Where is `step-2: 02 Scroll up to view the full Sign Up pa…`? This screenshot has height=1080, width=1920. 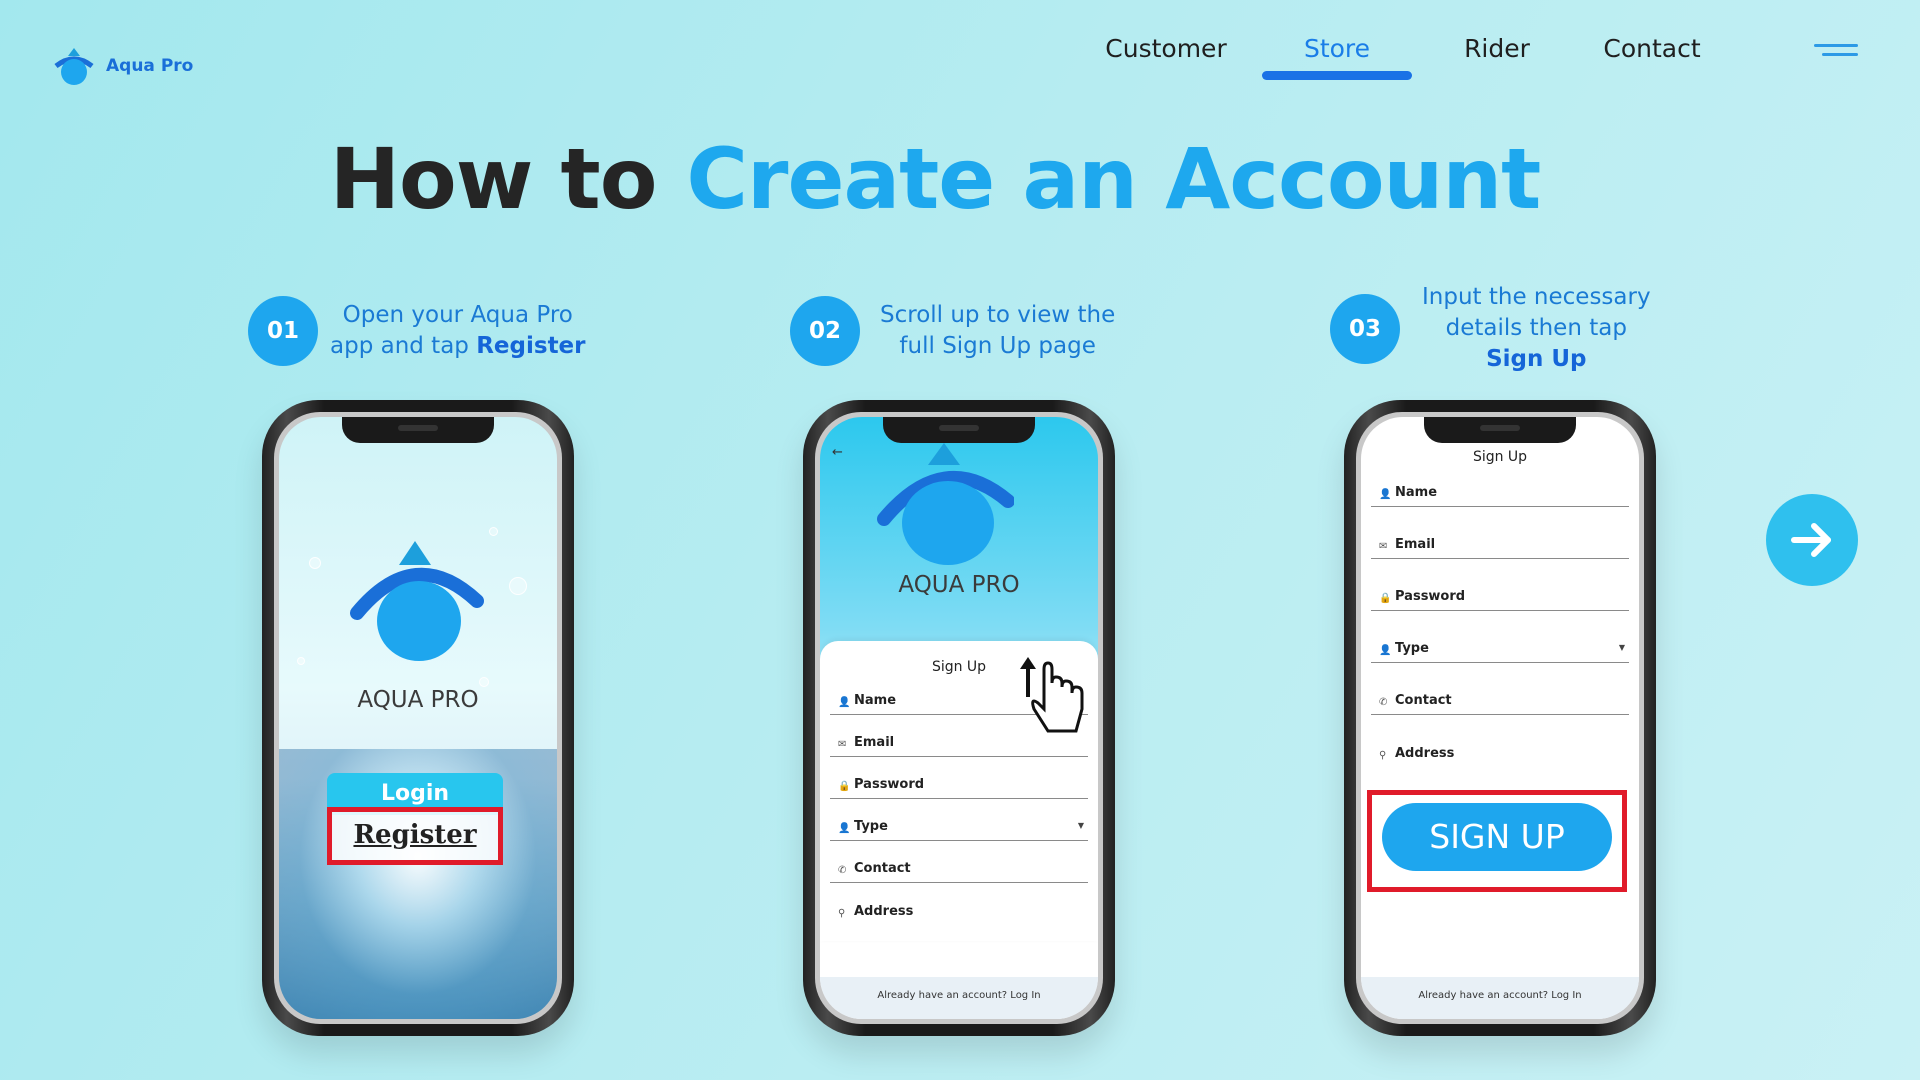 step-2: 02 Scroll up to view the full Sign Up pa… is located at coordinates (952, 331).